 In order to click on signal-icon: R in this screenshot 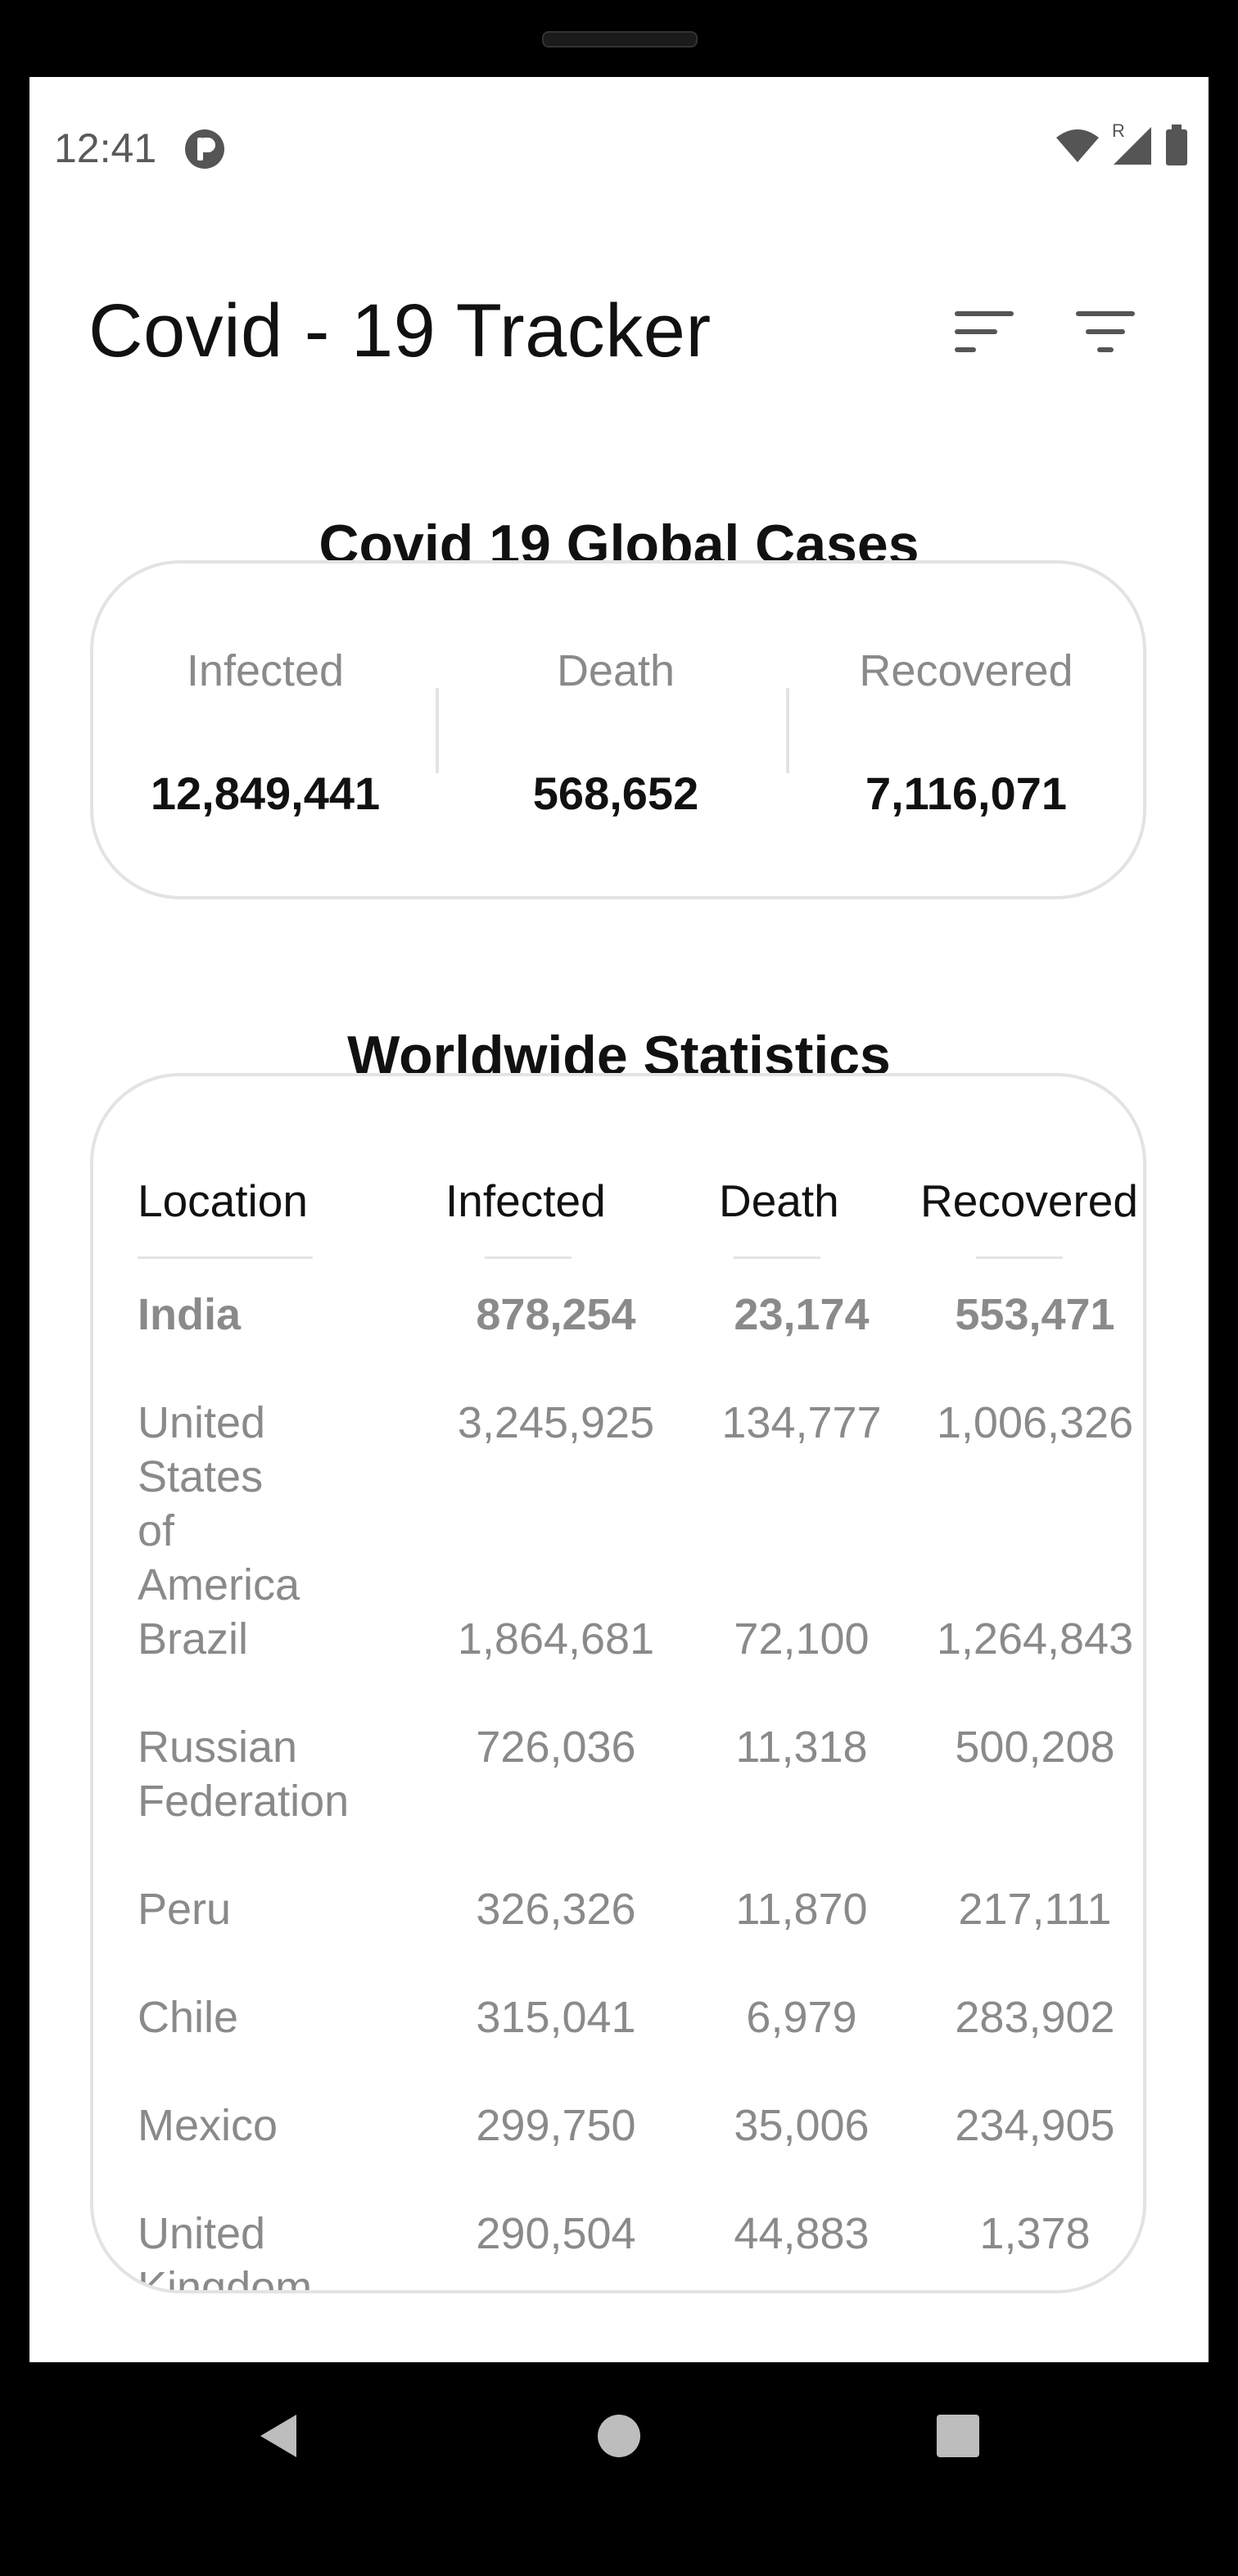, I will do `click(1133, 145)`.